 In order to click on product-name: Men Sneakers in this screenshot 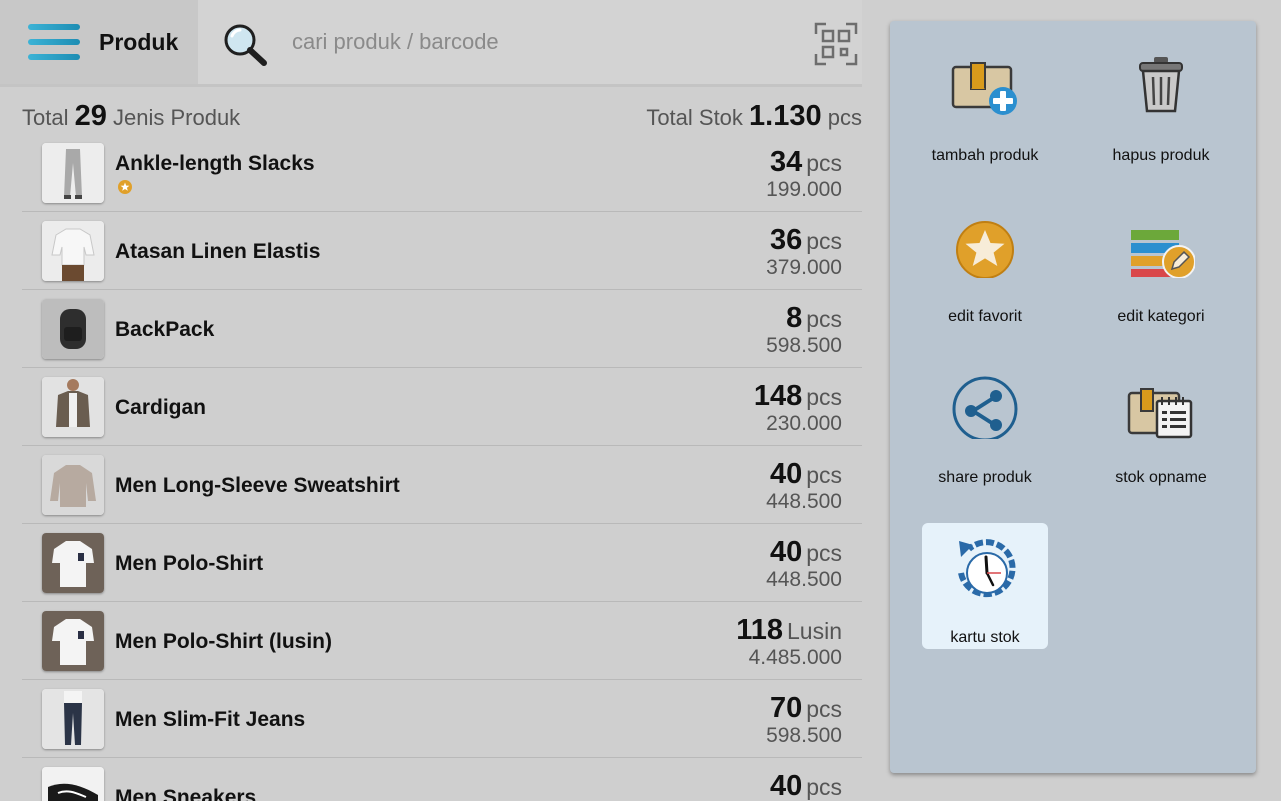, I will do `click(186, 793)`.